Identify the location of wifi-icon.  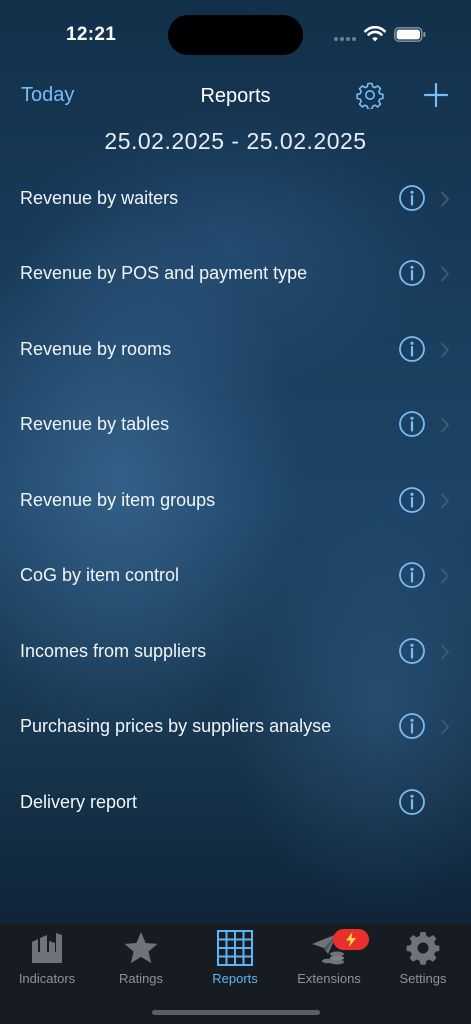
(375, 34).